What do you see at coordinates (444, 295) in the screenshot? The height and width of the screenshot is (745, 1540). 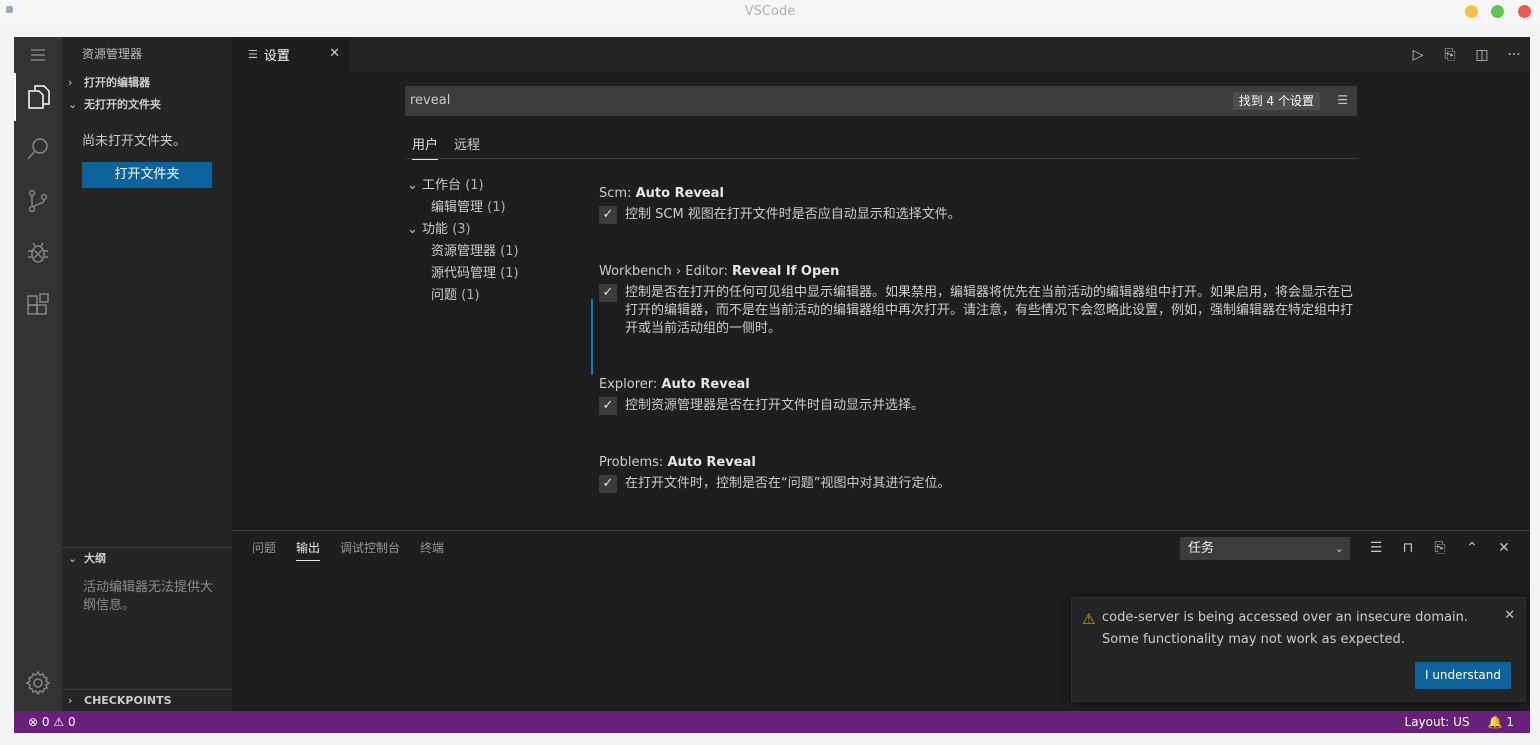 I see `toc-label: 问题` at bounding box center [444, 295].